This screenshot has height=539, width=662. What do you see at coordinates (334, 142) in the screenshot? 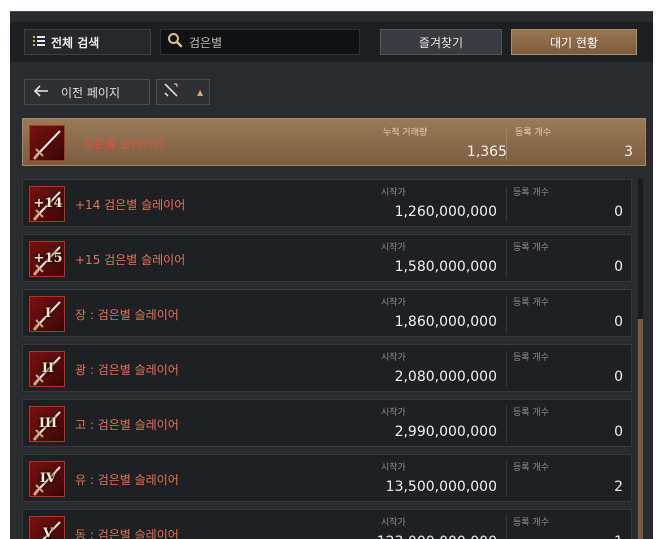
I see `selected-item-row: 검은별 슬레이어 누적 거래량 1,365 등록 개수 3` at bounding box center [334, 142].